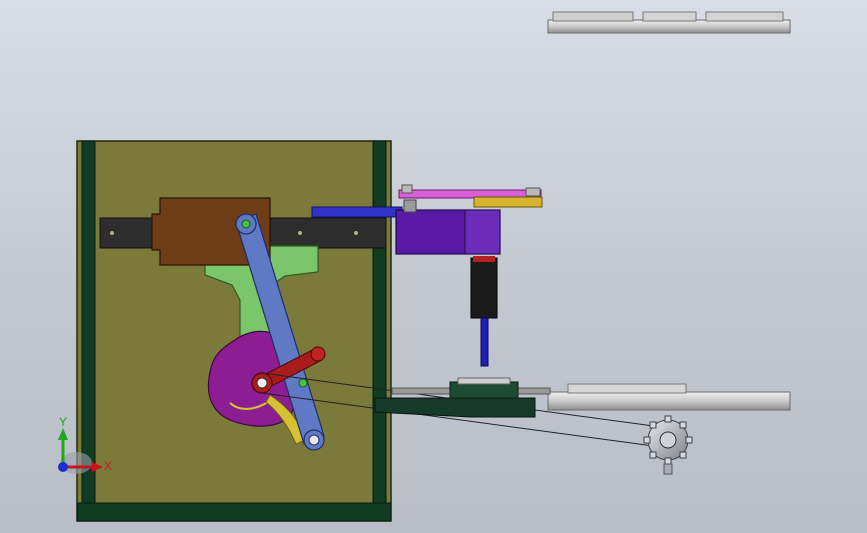 This screenshot has width=867, height=533. What do you see at coordinates (669, 397) in the screenshot?
I see `main-disk` at bounding box center [669, 397].